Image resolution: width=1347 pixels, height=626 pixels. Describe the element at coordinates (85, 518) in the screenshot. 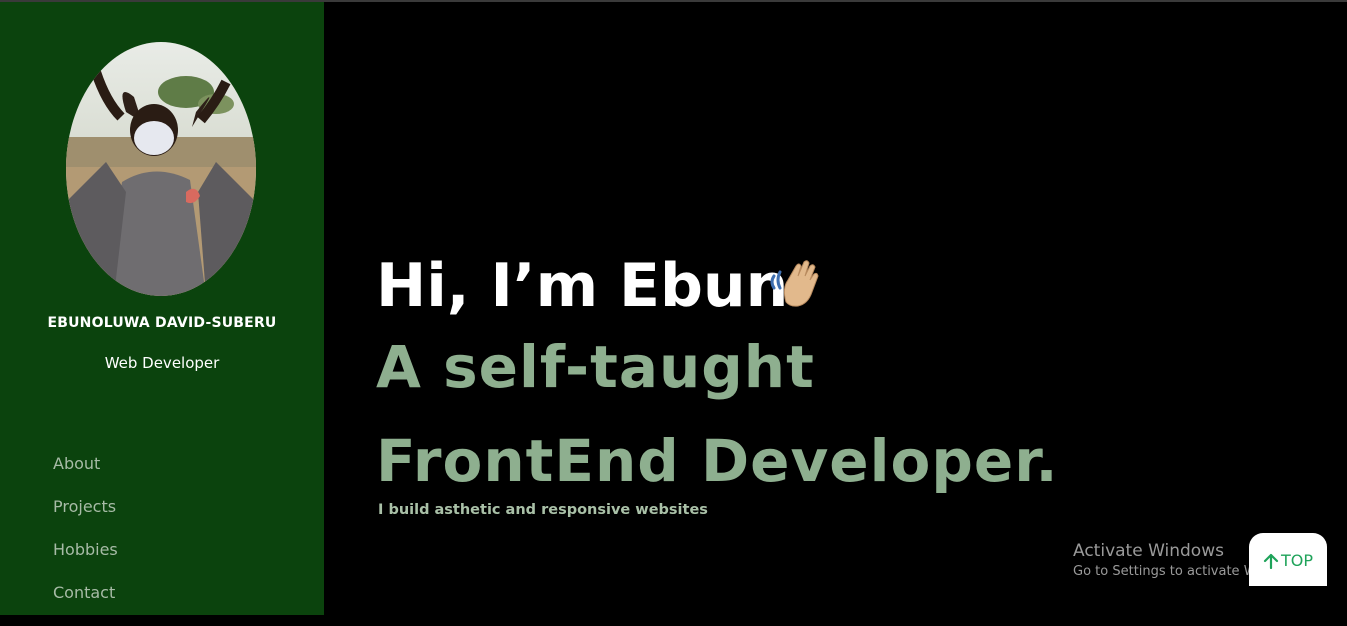

I see `nav-item-projects: Projects` at that location.